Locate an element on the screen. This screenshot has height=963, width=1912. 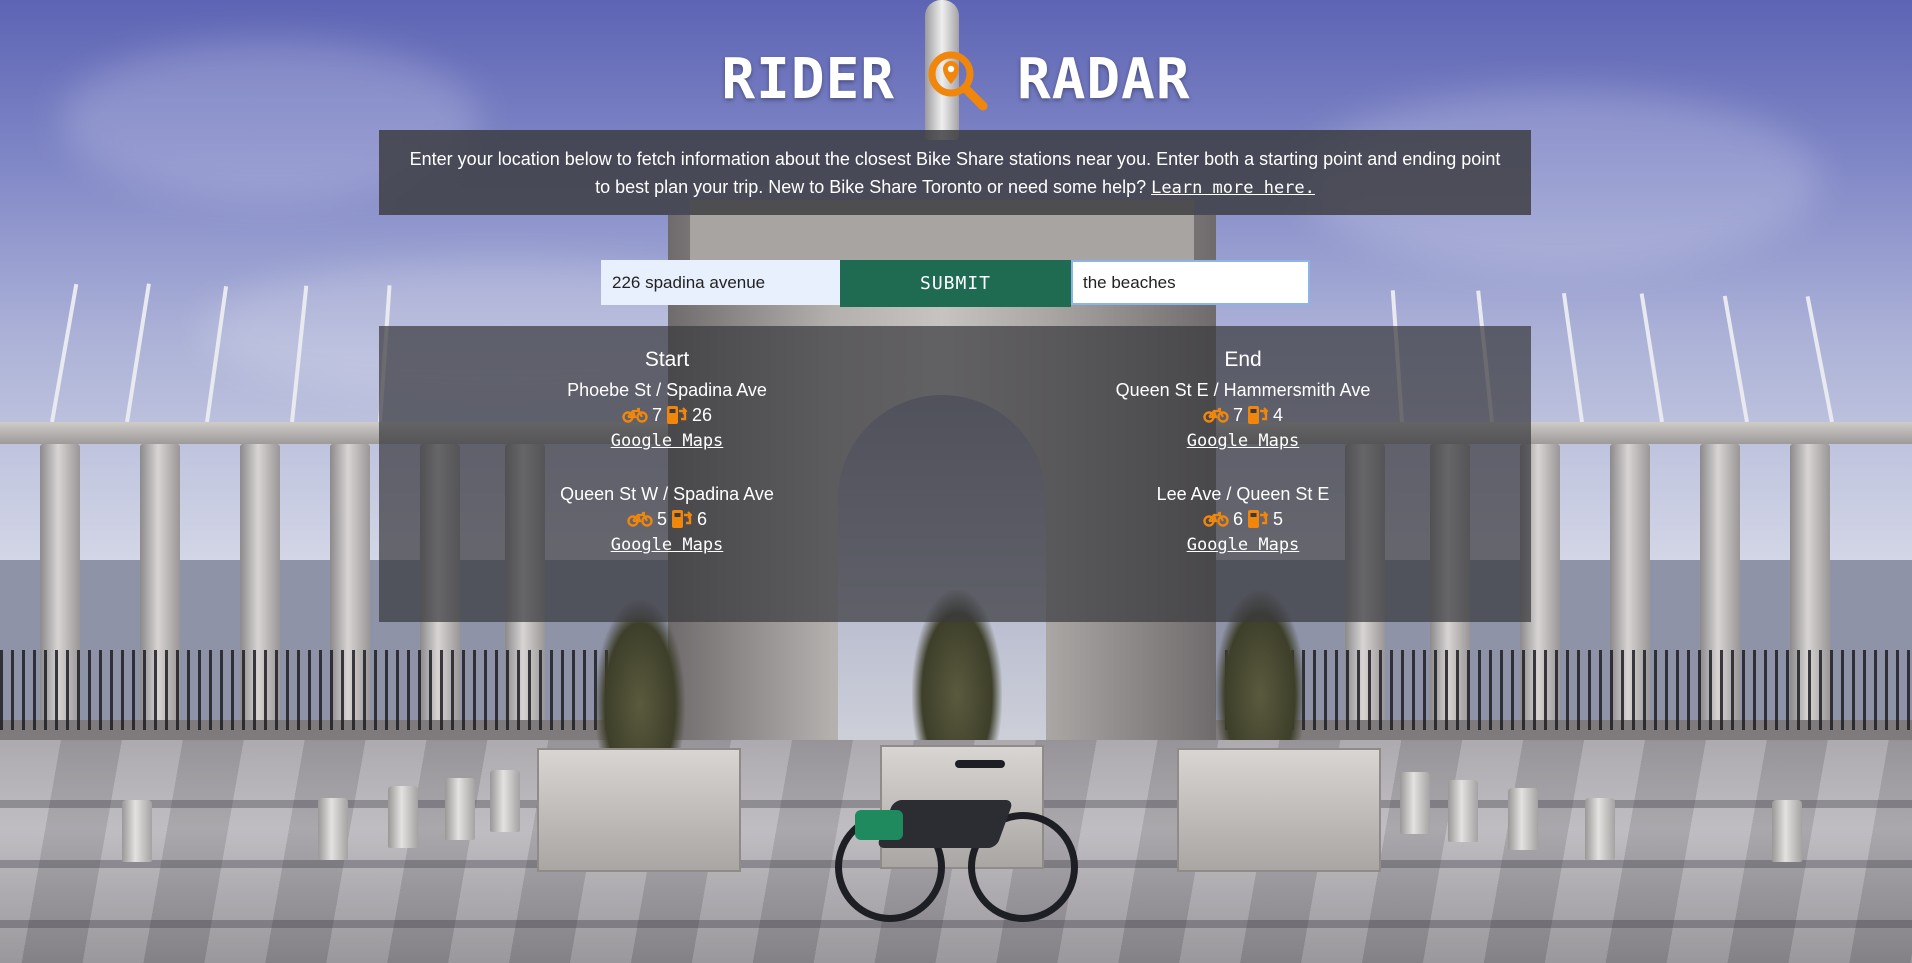
station-counts: 7 4 is located at coordinates (1243, 415).